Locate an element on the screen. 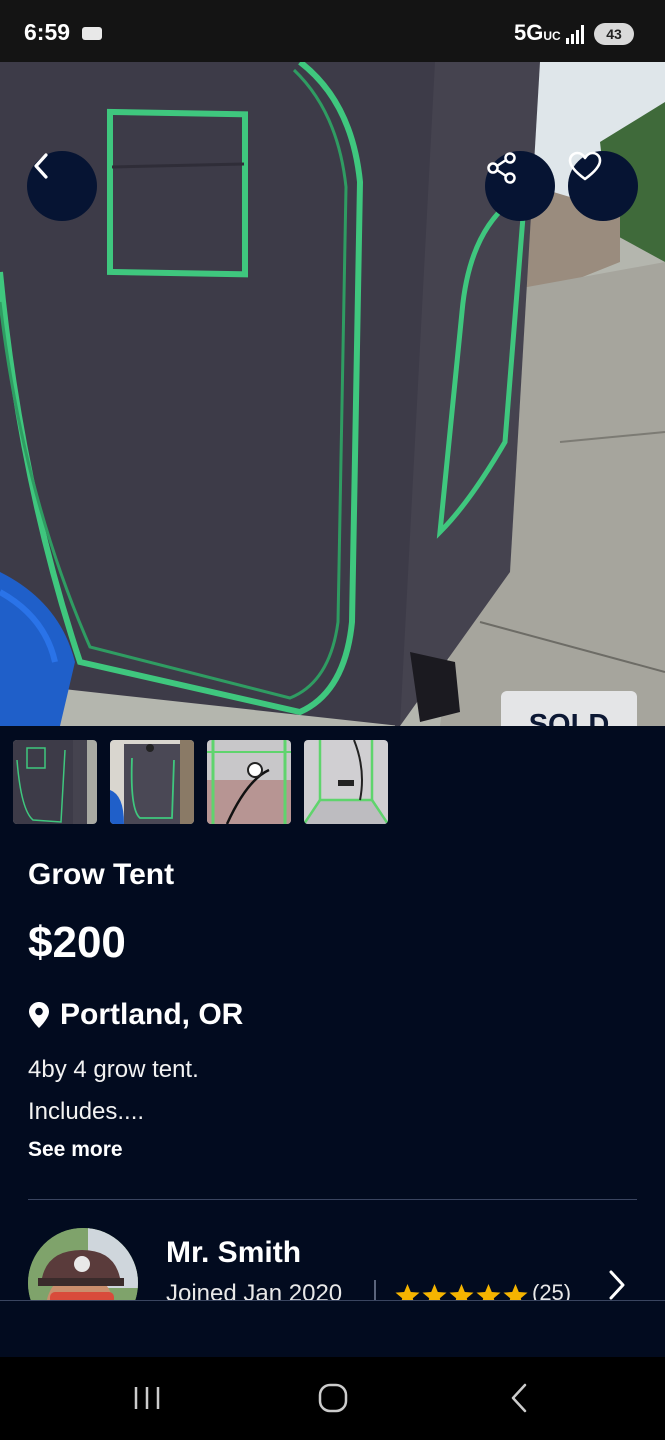 The width and height of the screenshot is (665, 1440). seller-rating-stars is located at coordinates (461, 1291).